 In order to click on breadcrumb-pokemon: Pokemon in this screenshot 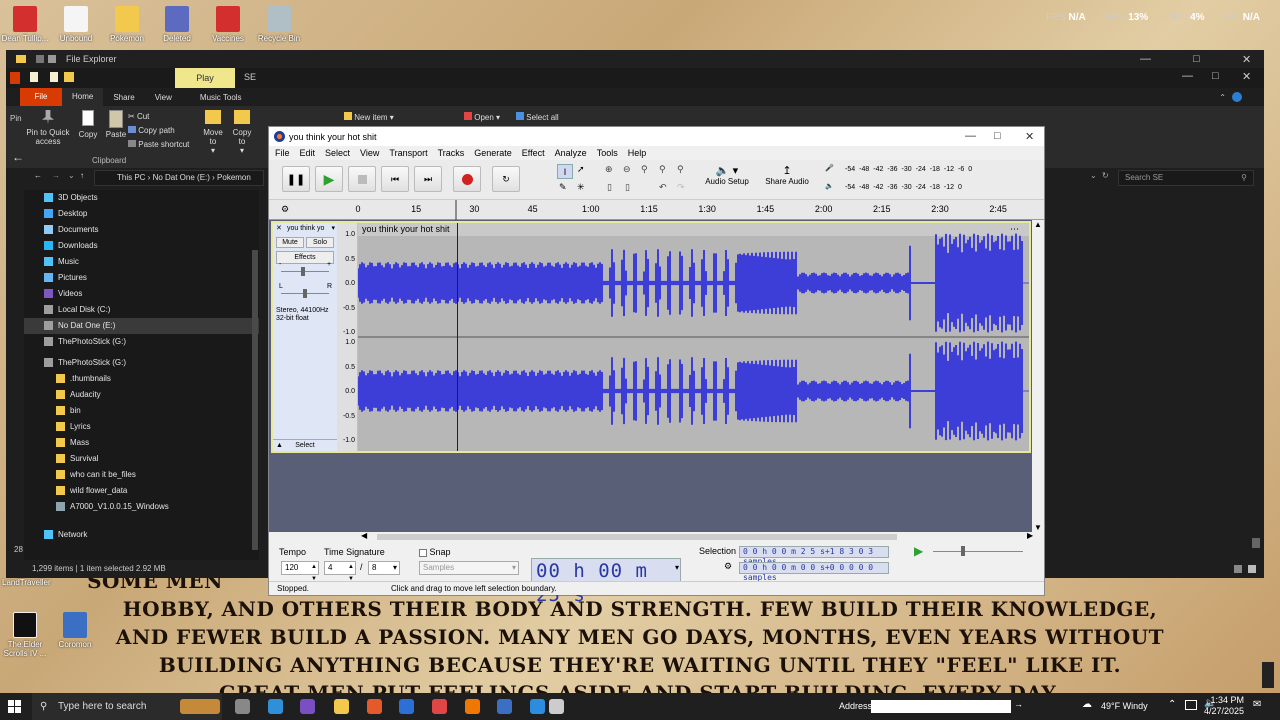, I will do `click(234, 177)`.